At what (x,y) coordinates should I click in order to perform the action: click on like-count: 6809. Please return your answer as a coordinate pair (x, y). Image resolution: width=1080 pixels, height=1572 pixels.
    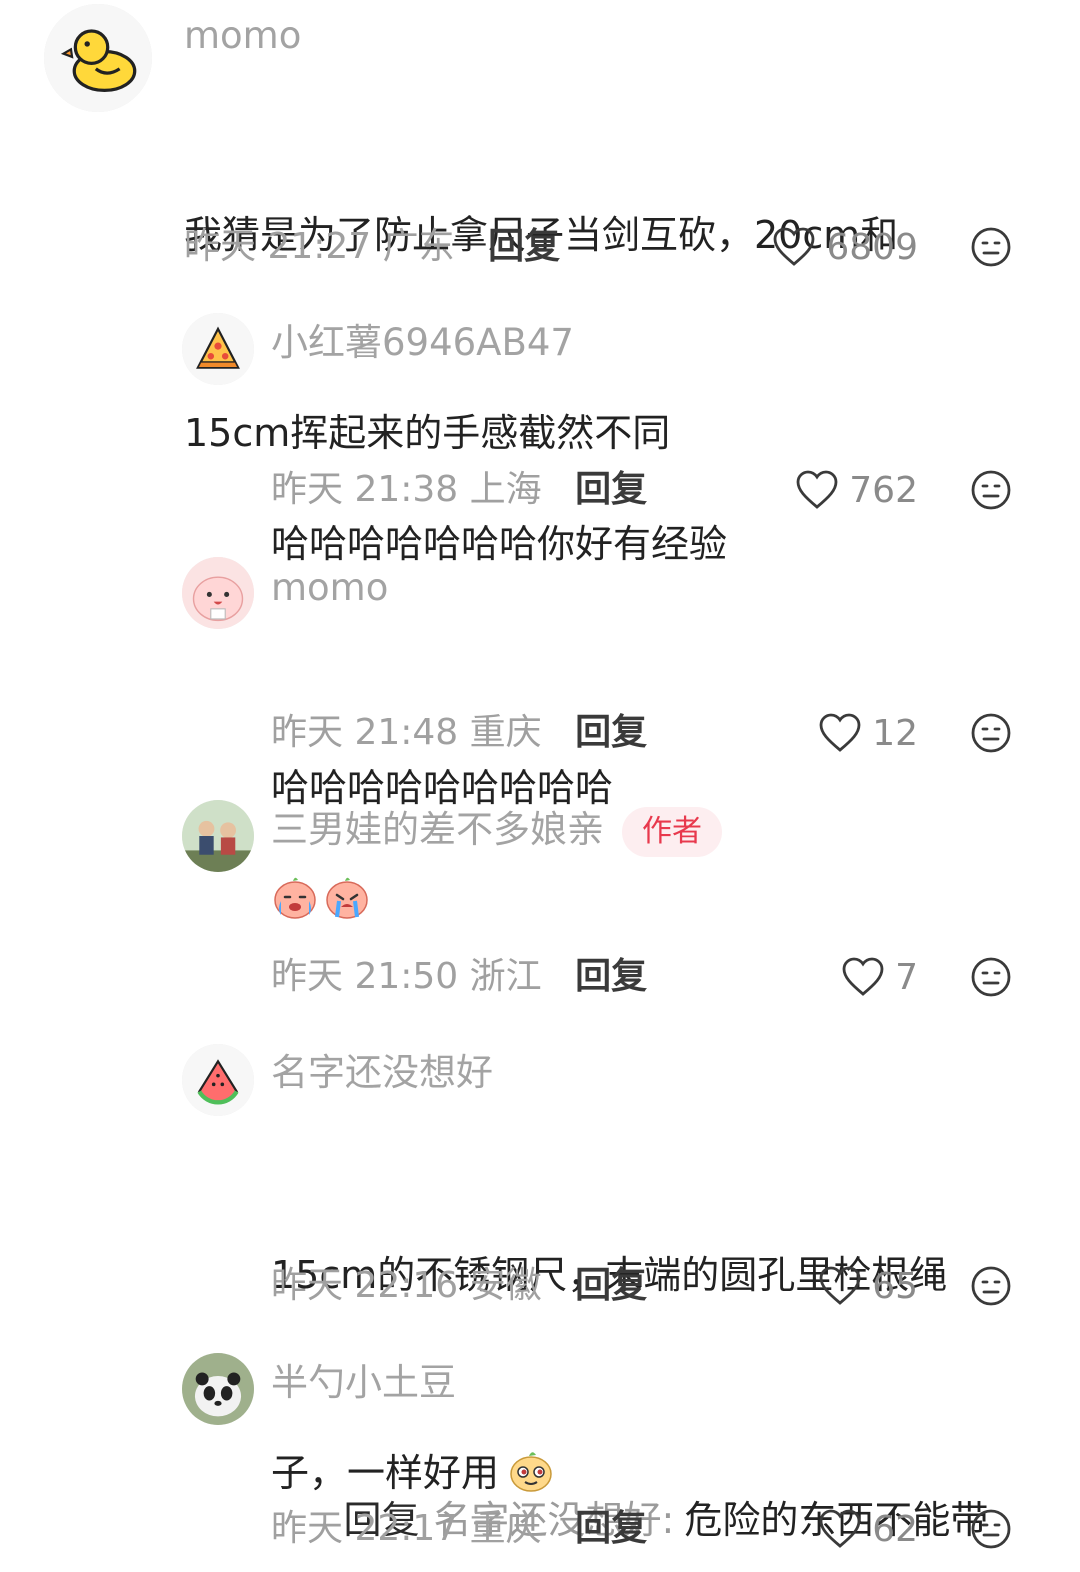
    Looking at the image, I should click on (872, 247).